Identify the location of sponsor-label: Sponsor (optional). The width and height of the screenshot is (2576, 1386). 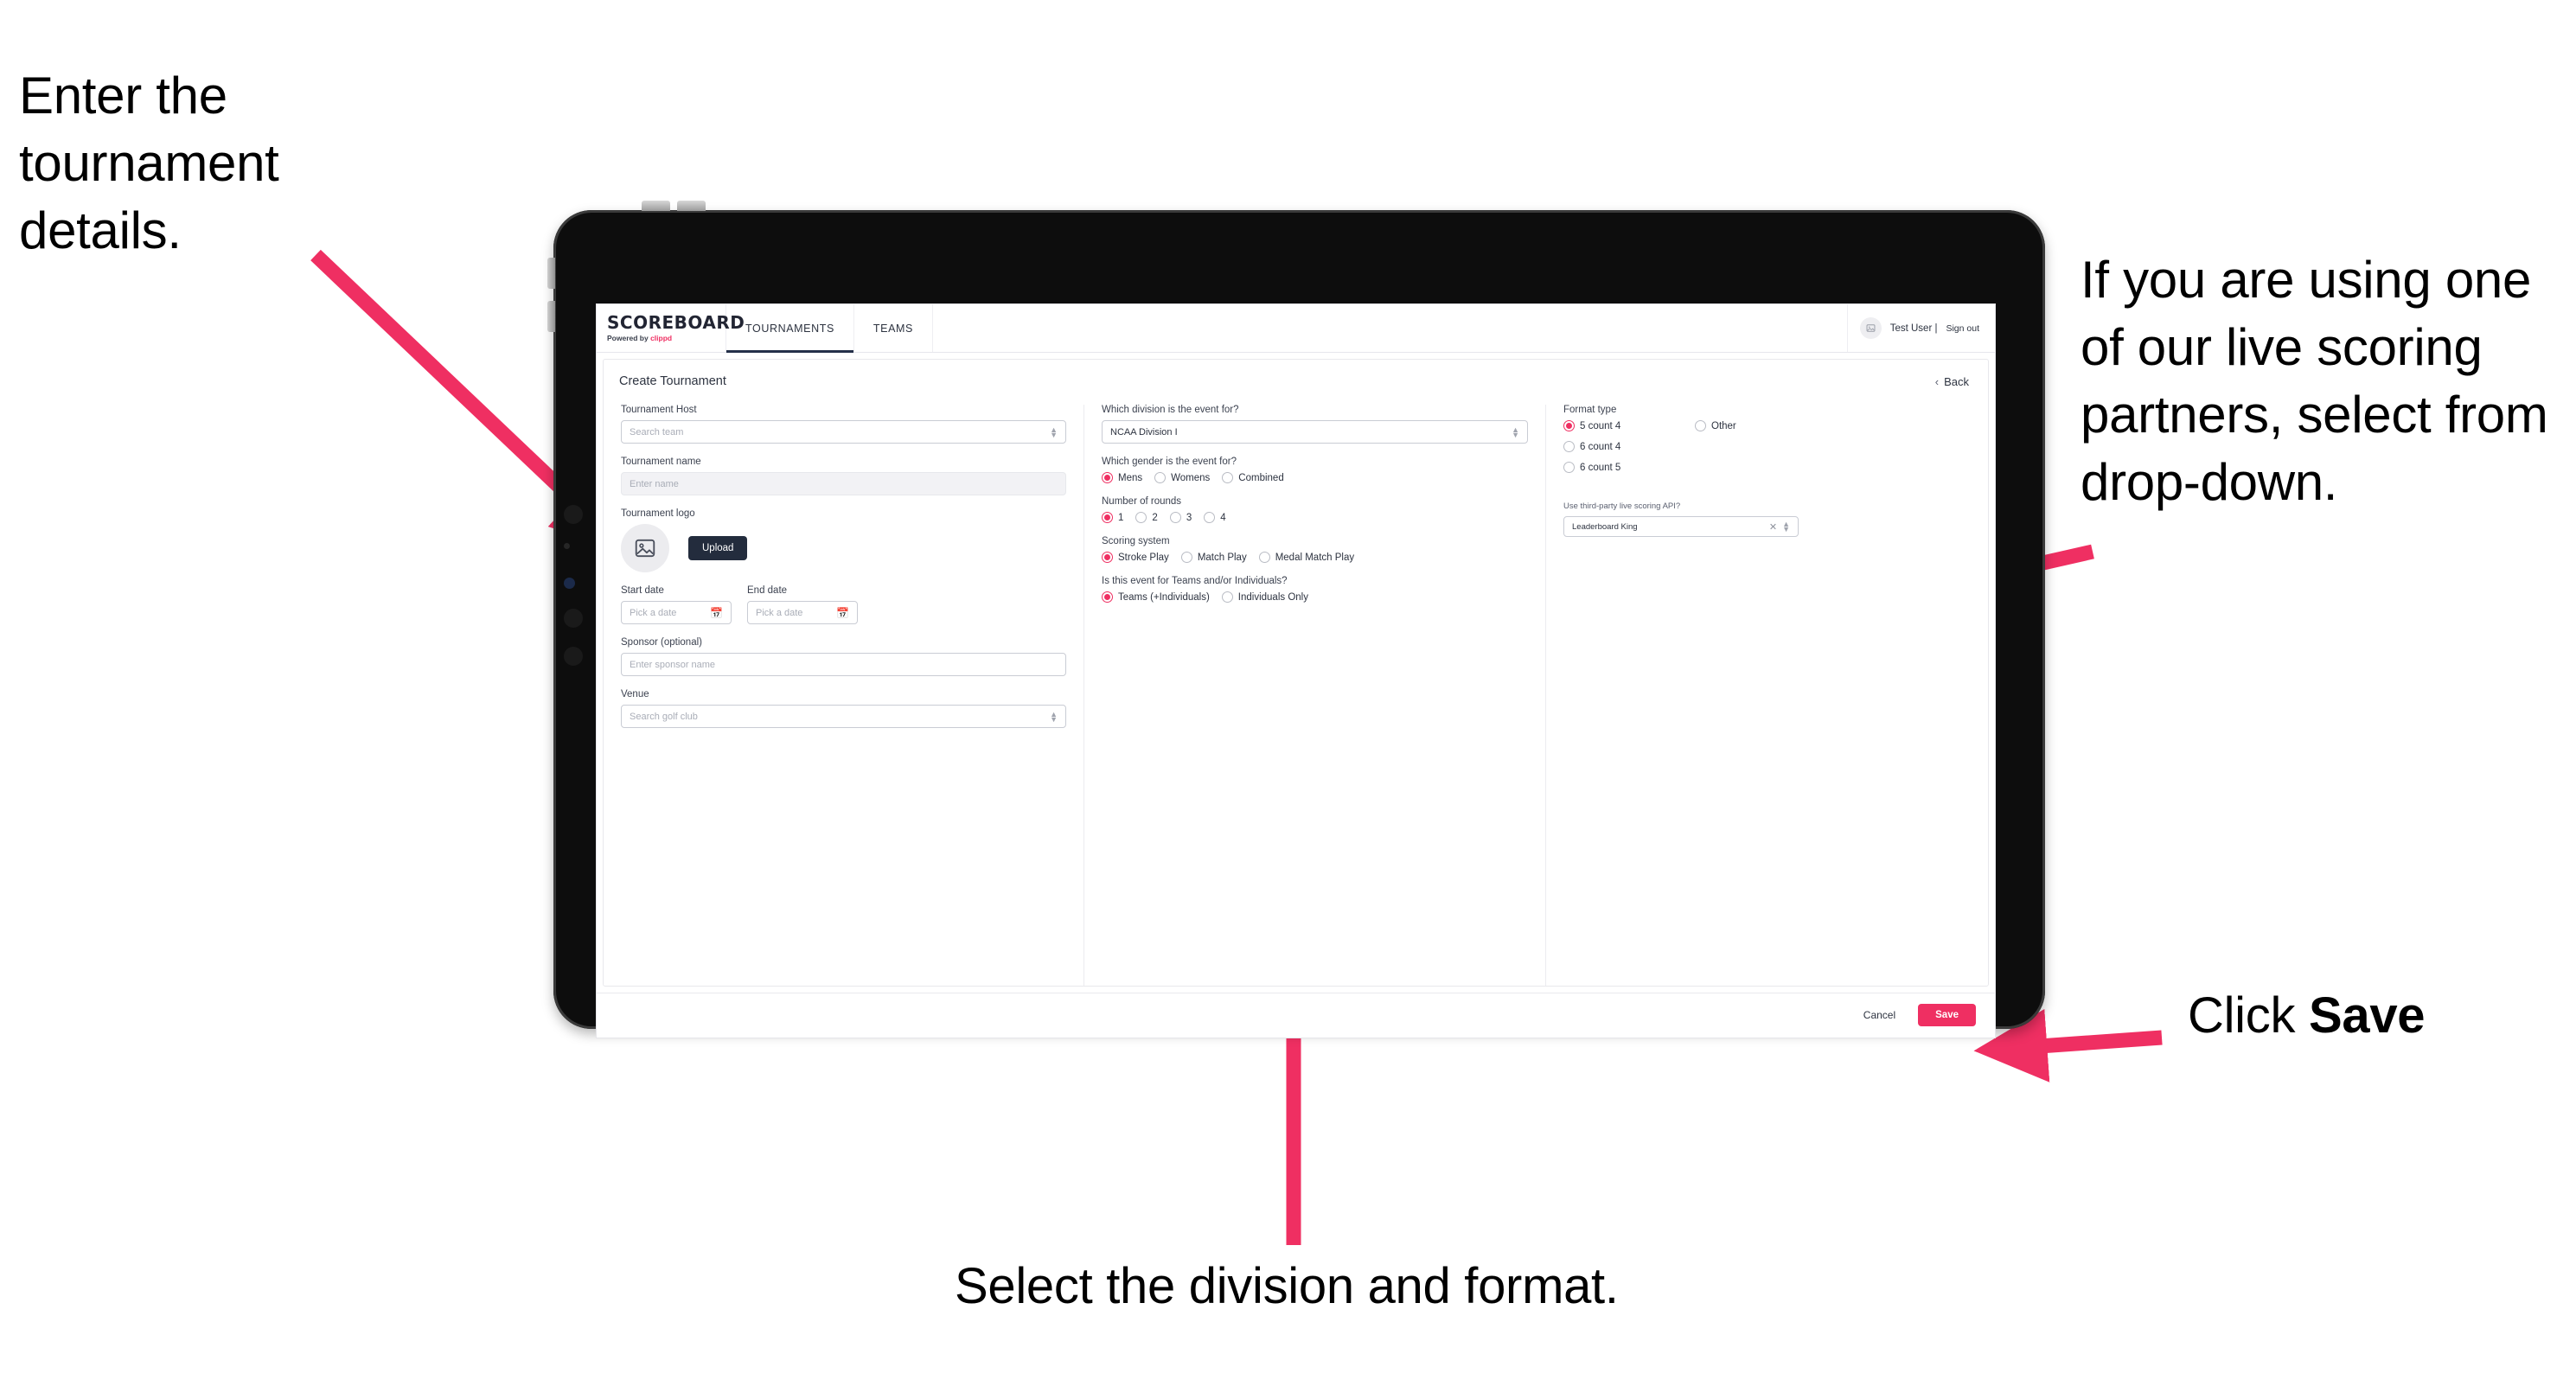
(662, 642).